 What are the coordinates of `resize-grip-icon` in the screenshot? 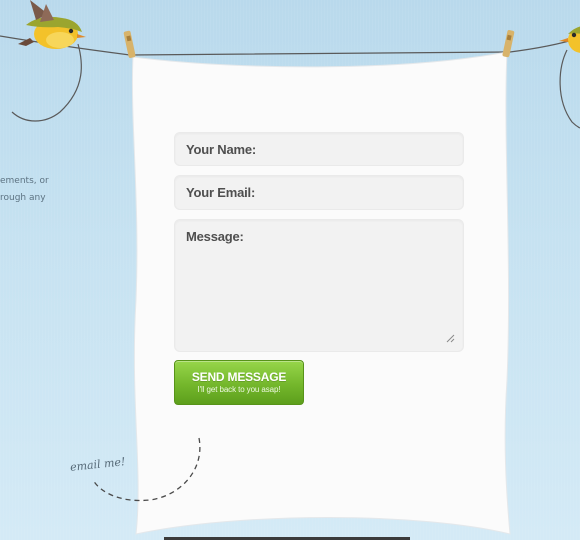 It's located at (450, 338).